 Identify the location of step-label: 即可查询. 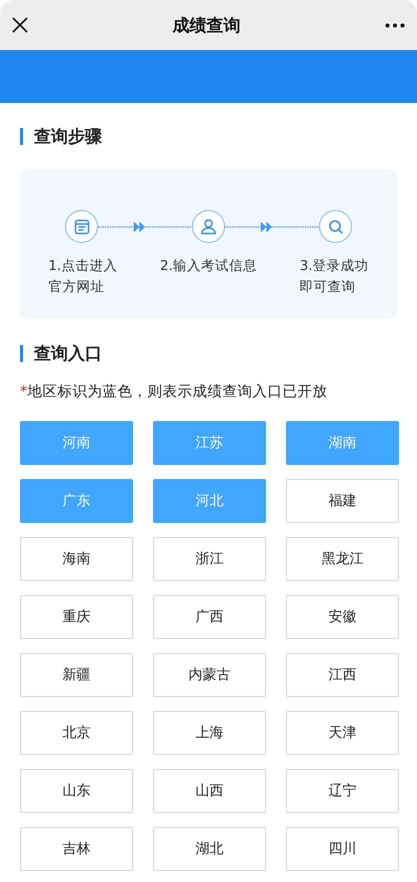
(328, 287).